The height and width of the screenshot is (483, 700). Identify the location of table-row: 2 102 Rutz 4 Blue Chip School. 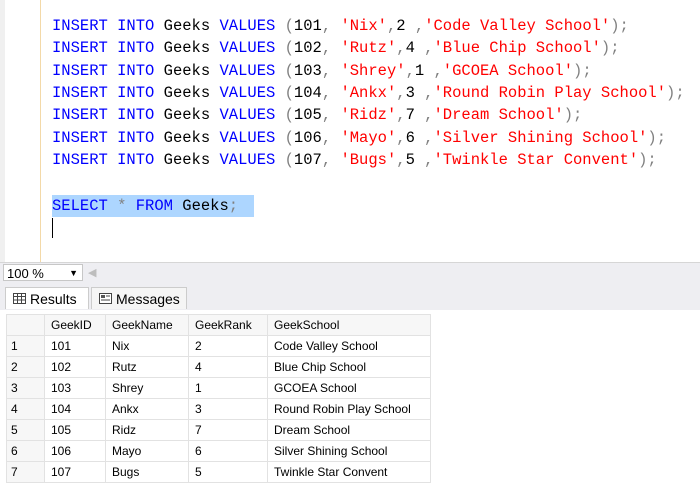
(218, 367).